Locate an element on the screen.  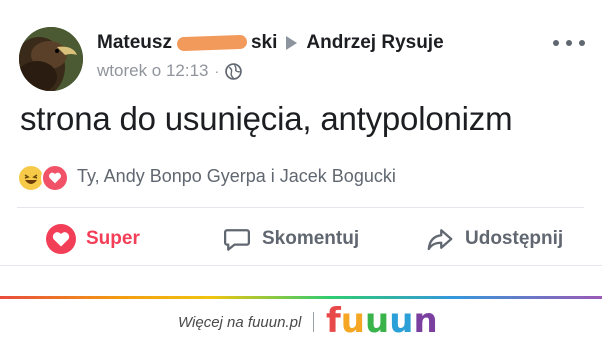
triangle-right-icon is located at coordinates (292, 43).